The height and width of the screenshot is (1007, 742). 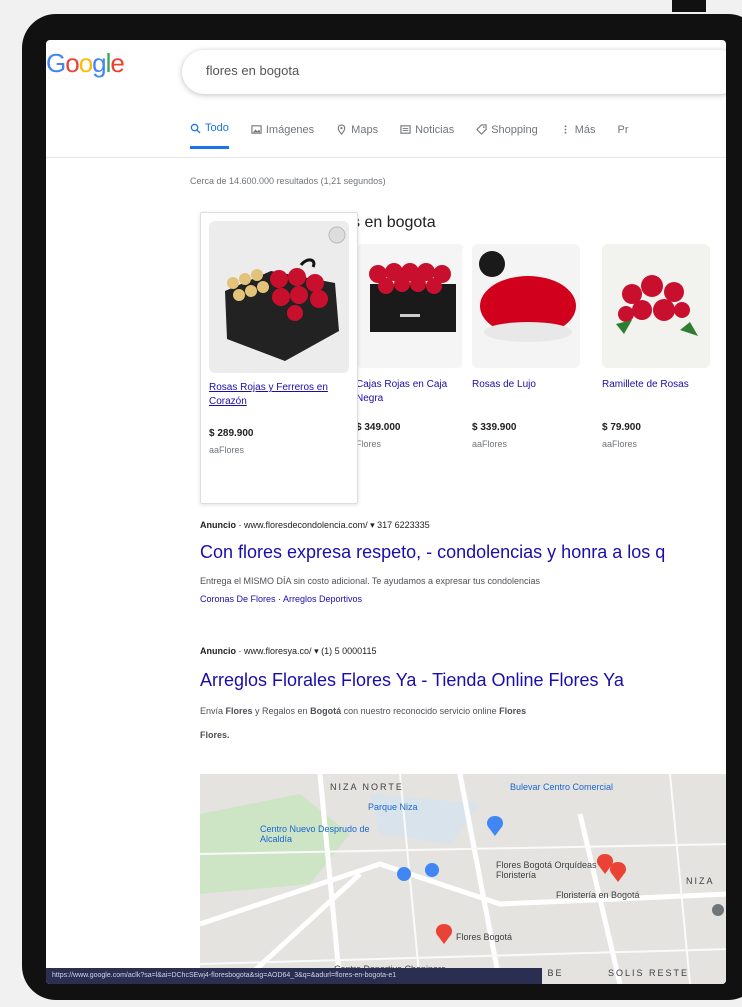 I want to click on product-card: Ramillete de Rosas $ 79.900 aaFlores, so click(x=651, y=359).